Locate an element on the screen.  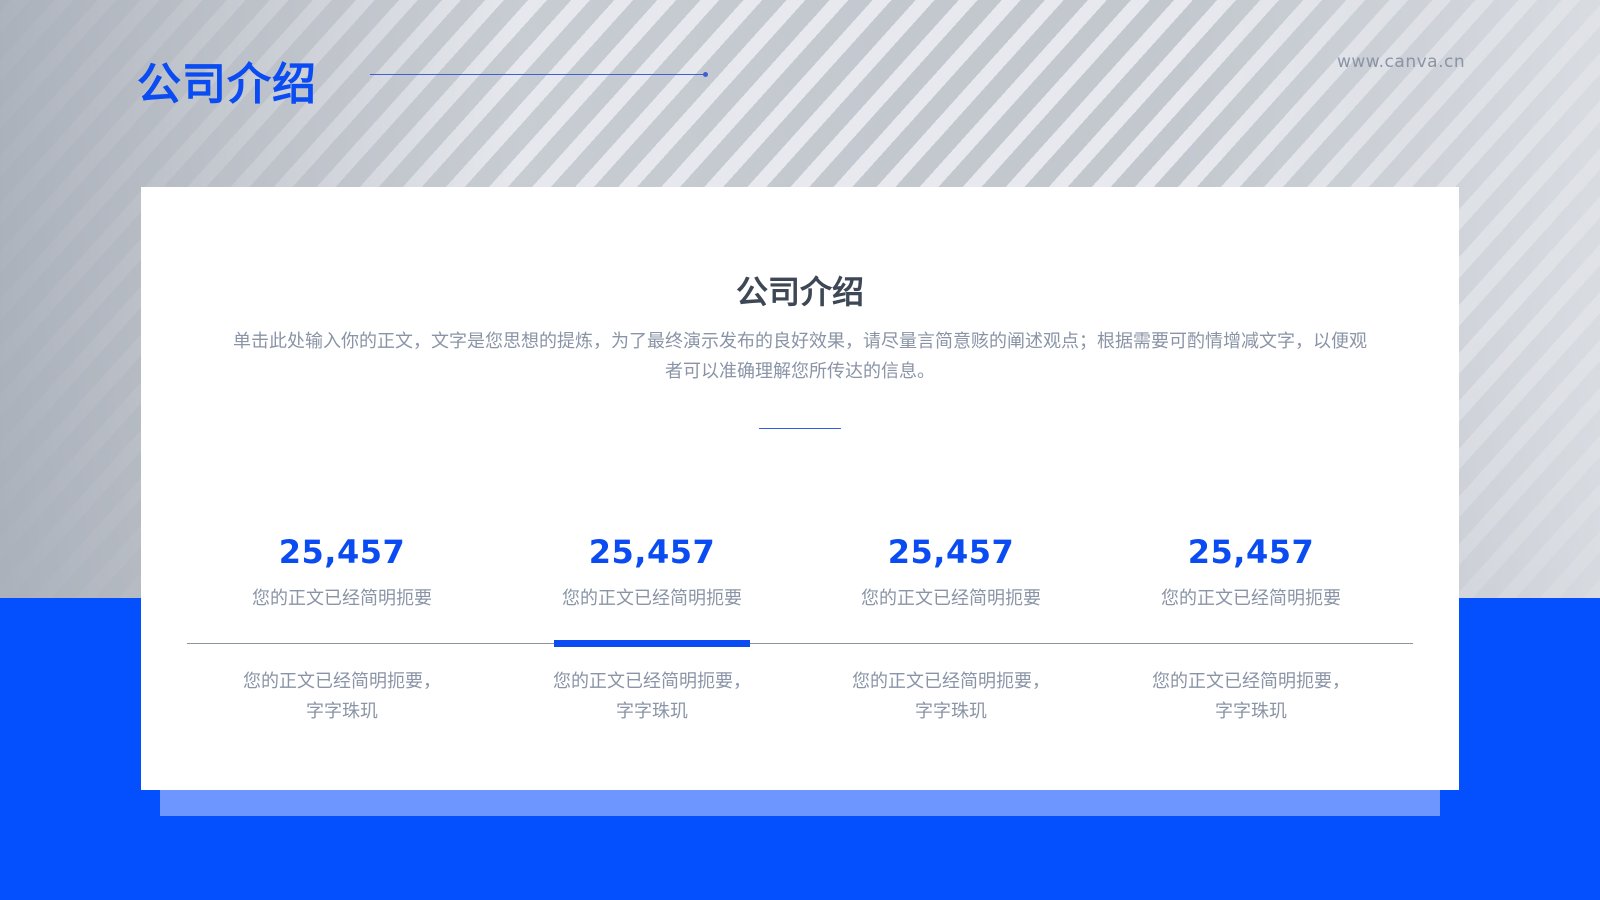
card-title: 公司介绍 is located at coordinates (799, 292).